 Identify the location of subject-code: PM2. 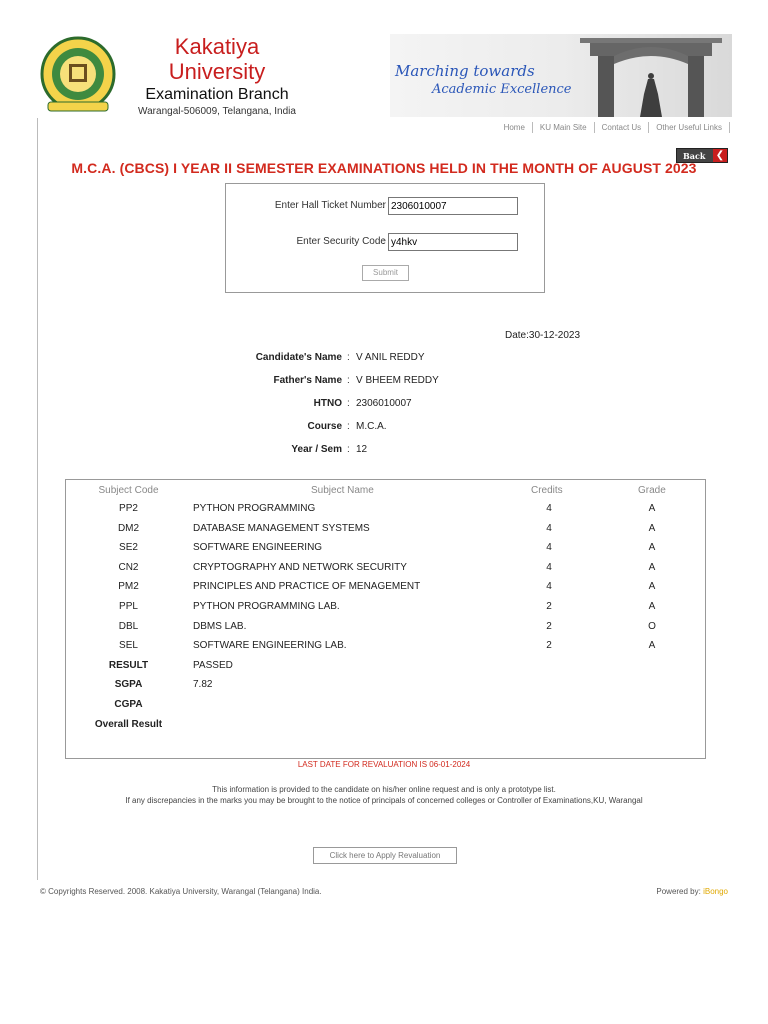
(128, 587).